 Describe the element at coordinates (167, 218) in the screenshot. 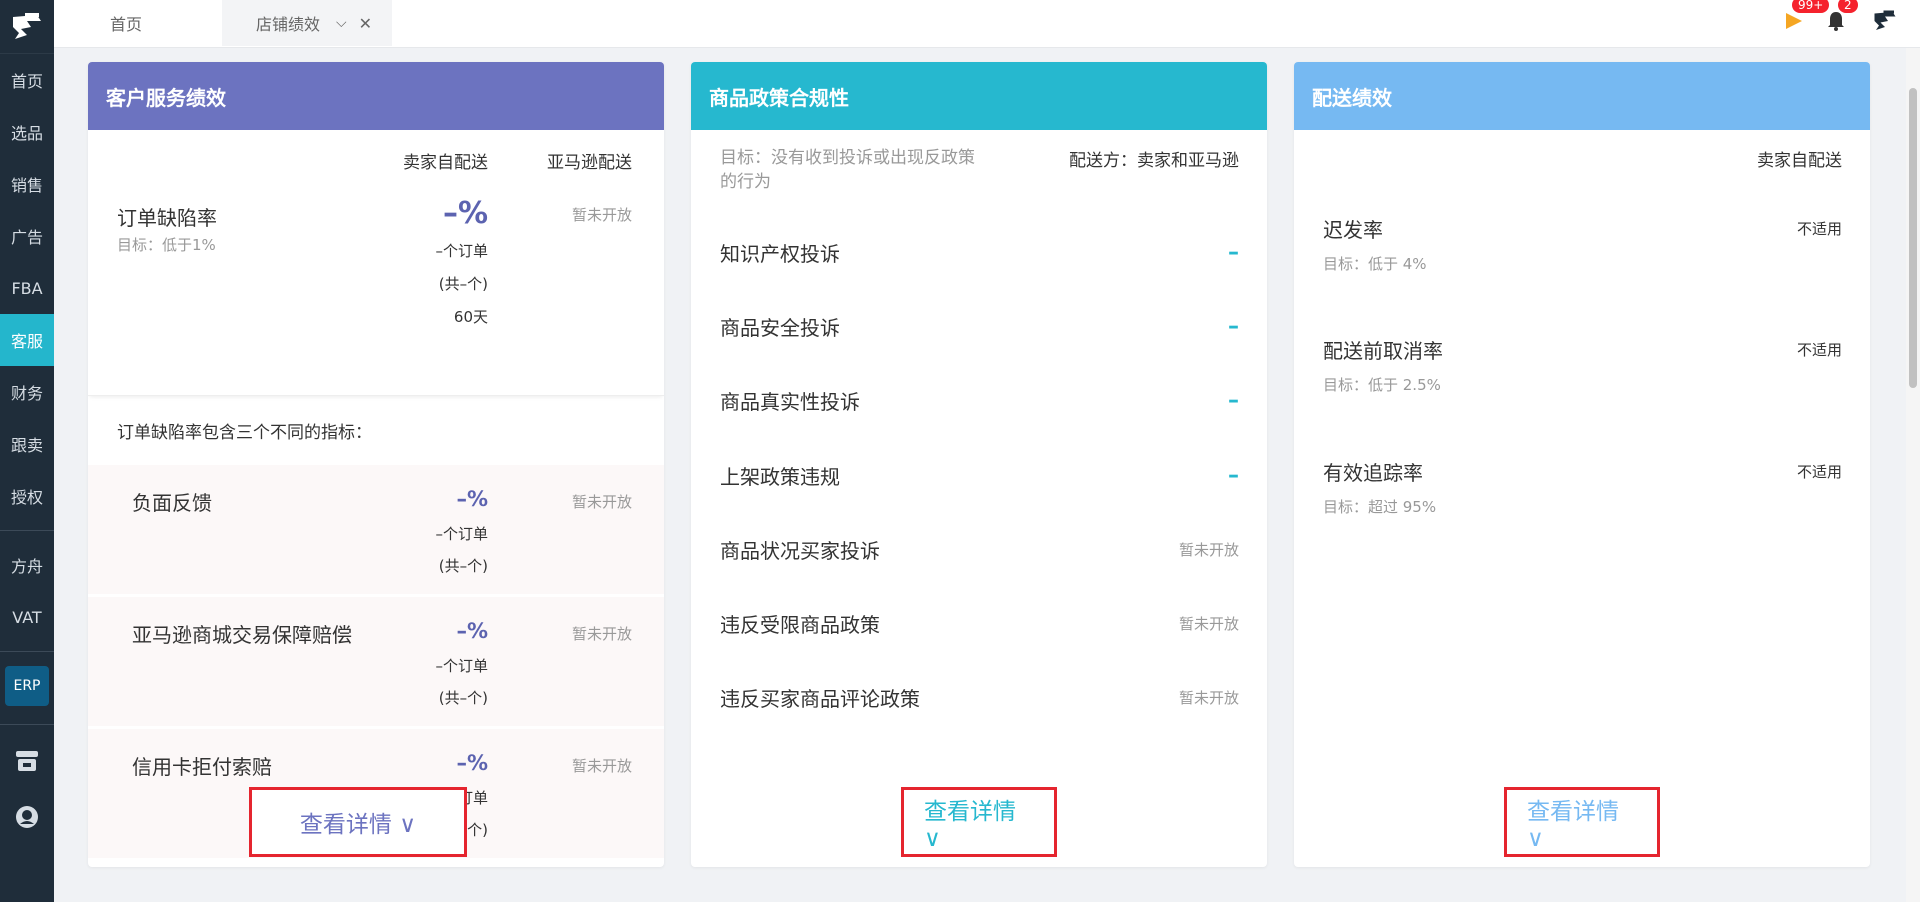

I see `metric-title: 订单缺陷率` at that location.